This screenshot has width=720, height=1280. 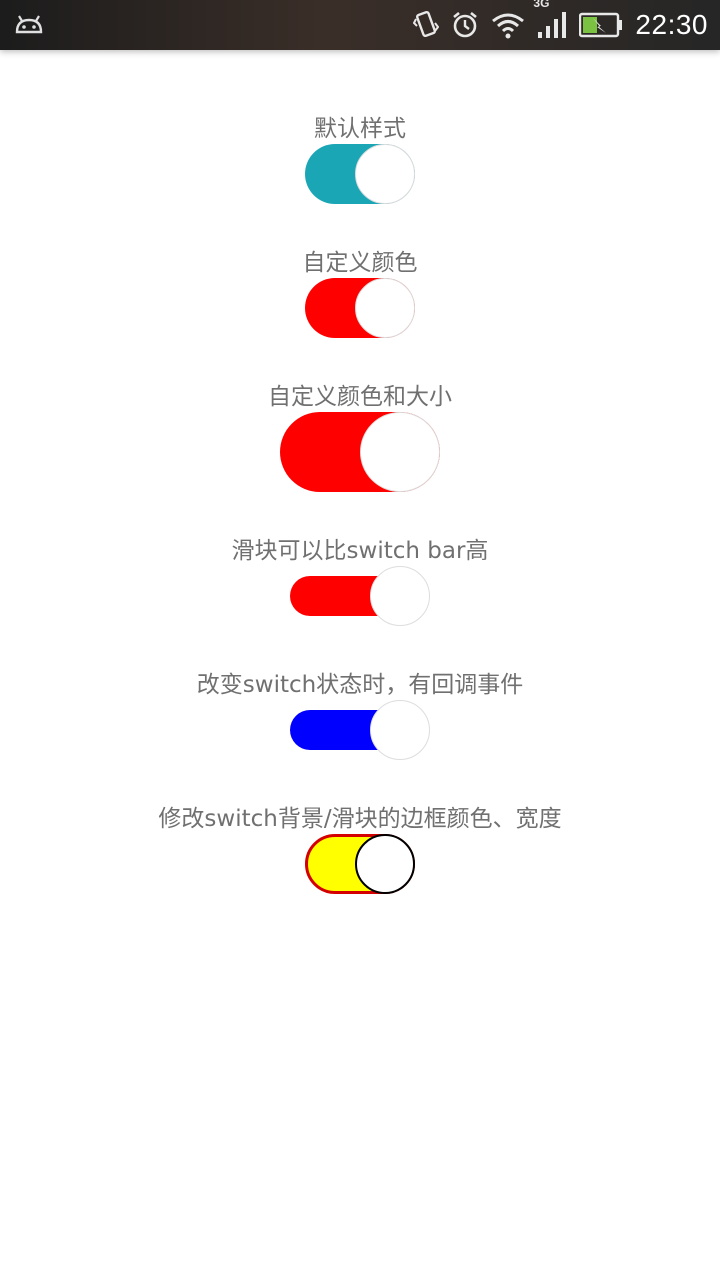 I want to click on switch-label: 改变switch状态时，有回调事件, so click(x=360, y=685).